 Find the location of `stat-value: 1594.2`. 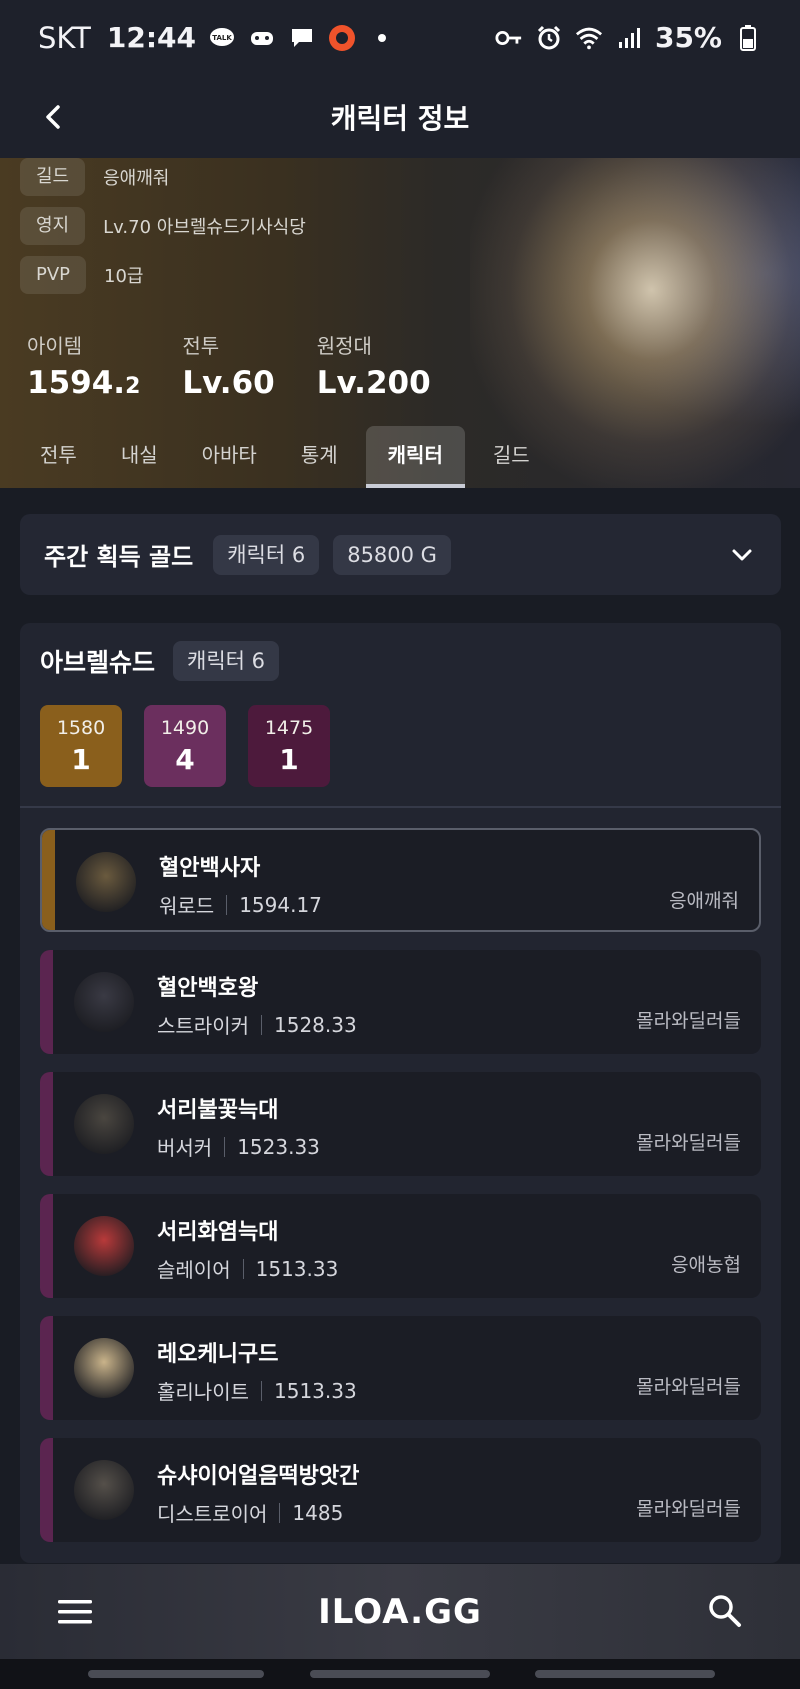

stat-value: 1594.2 is located at coordinates (83, 383).